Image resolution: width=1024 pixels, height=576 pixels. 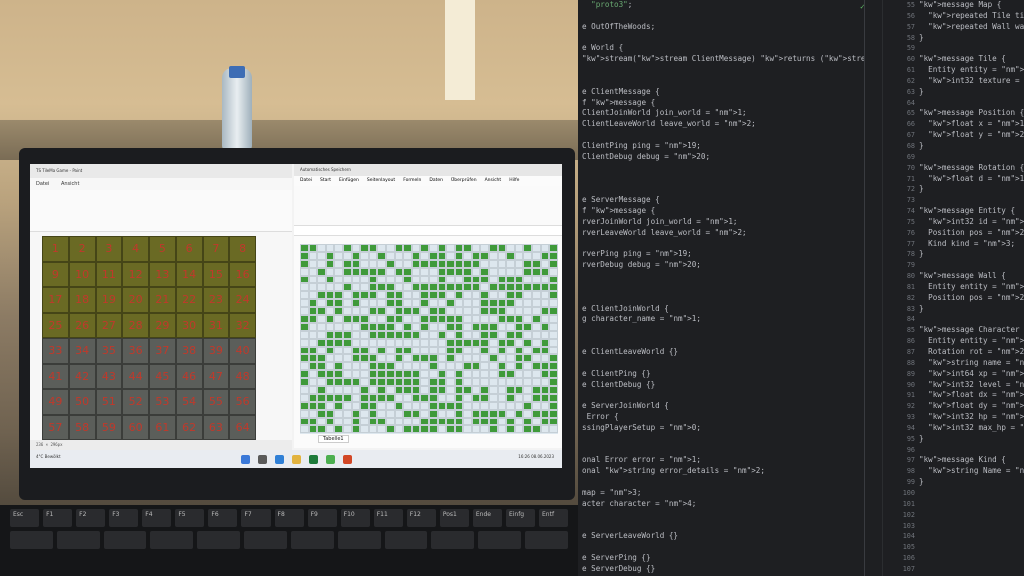 What do you see at coordinates (971, 135) in the screenshot?
I see `code-line: "kw">float y = "nm">2;` at bounding box center [971, 135].